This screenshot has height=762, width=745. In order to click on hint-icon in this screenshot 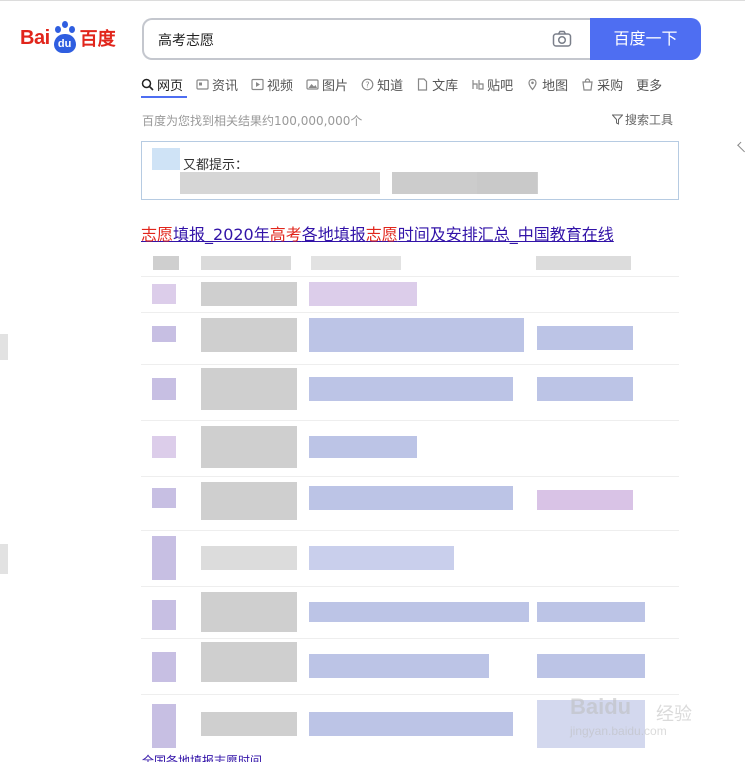, I will do `click(166, 159)`.